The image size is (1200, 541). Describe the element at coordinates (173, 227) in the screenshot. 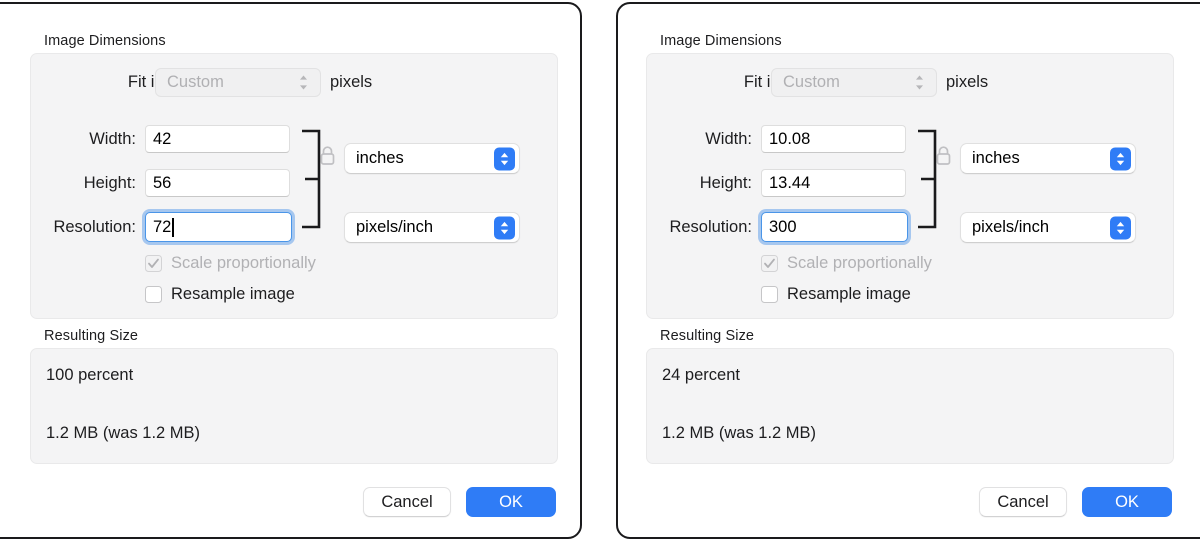

I see `text-caret` at that location.